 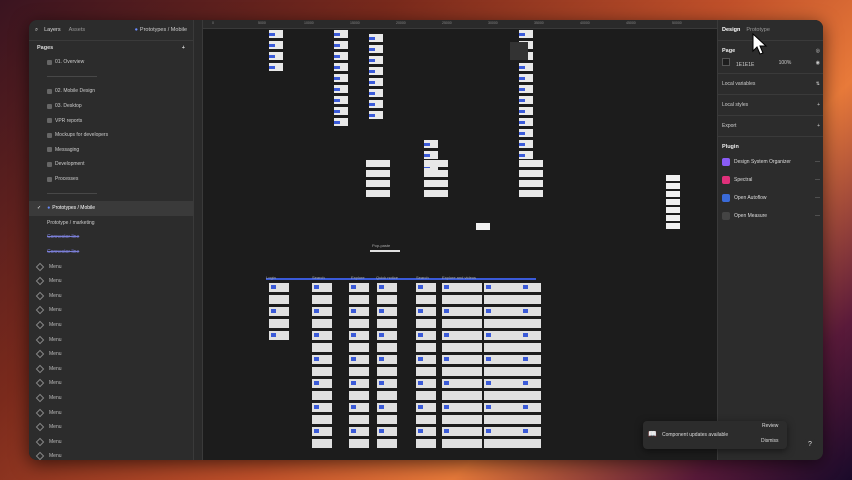 What do you see at coordinates (770, 426) in the screenshot?
I see `review-button: Review` at bounding box center [770, 426].